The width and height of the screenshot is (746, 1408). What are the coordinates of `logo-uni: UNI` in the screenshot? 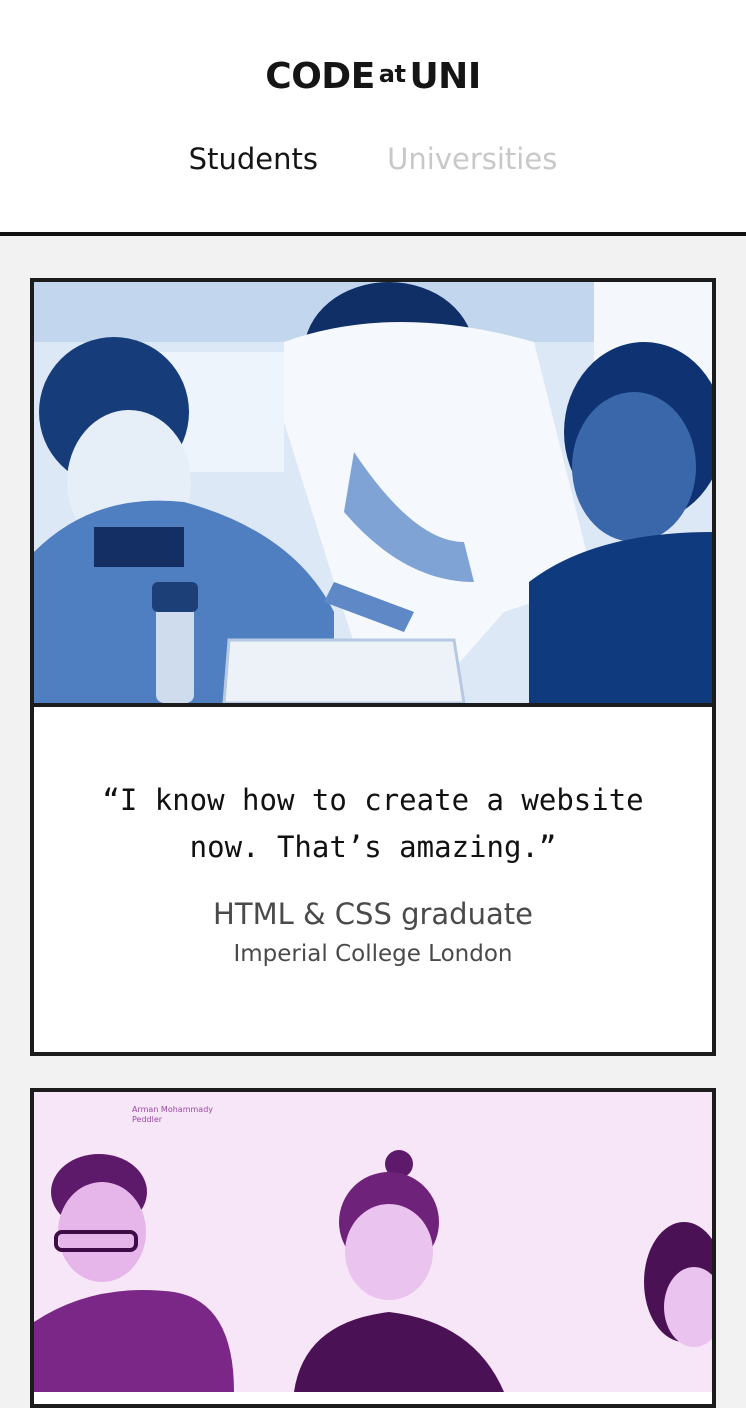 It's located at (445, 76).